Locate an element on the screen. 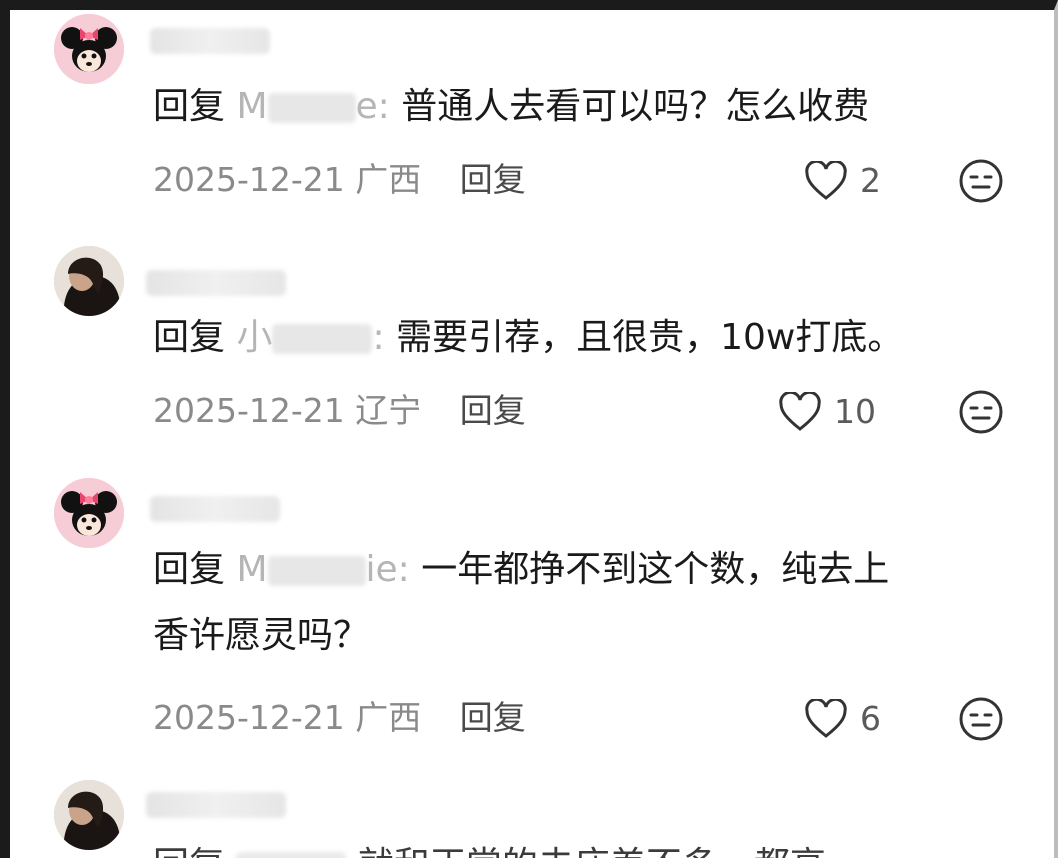 The width and height of the screenshot is (1058, 858). like-button: 6 is located at coordinates (842, 719).